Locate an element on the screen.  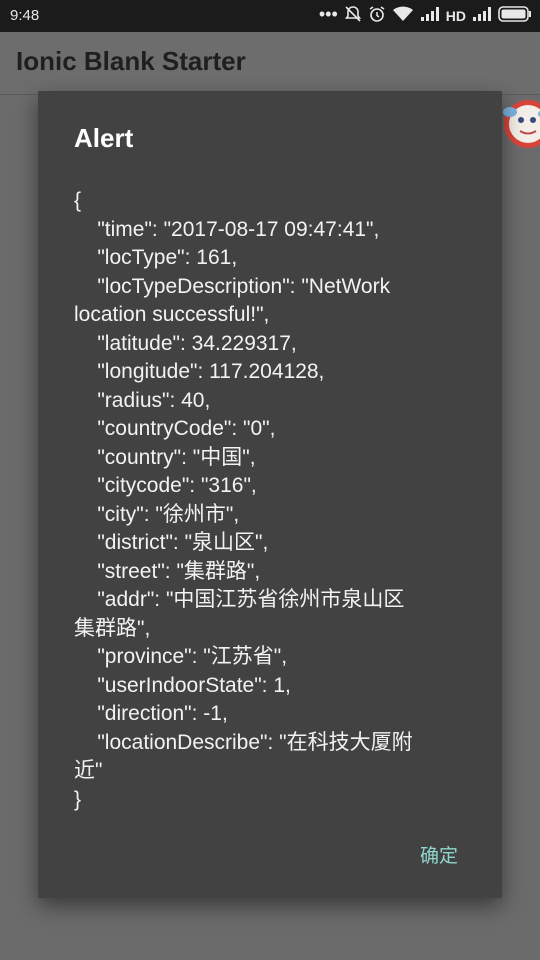
alarm-off-icon is located at coordinates (353, 16).